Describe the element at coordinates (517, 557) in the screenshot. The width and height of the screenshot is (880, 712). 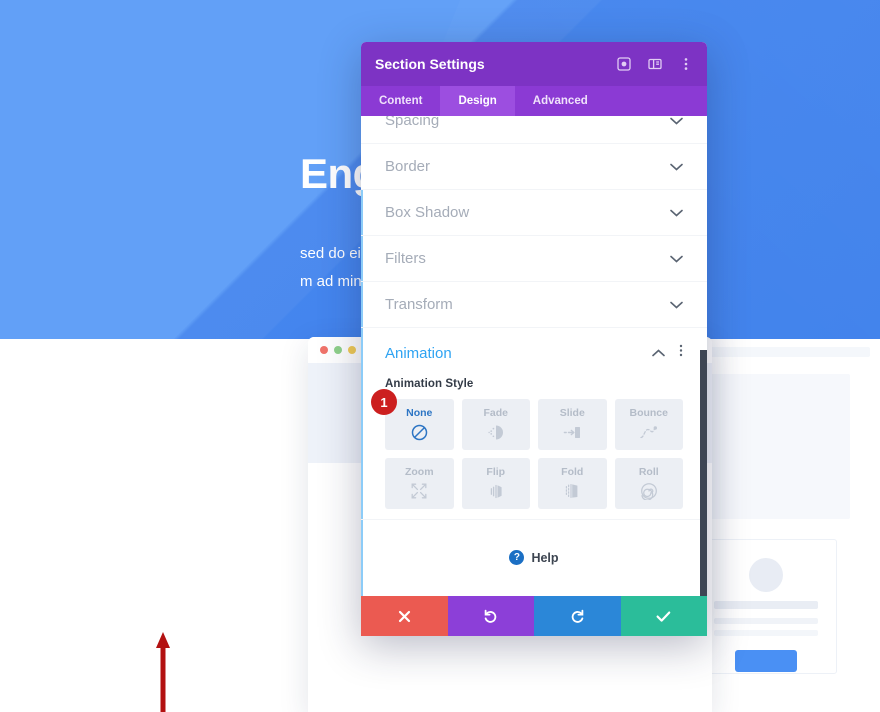
I see `question-mark-icon: ?` at that location.